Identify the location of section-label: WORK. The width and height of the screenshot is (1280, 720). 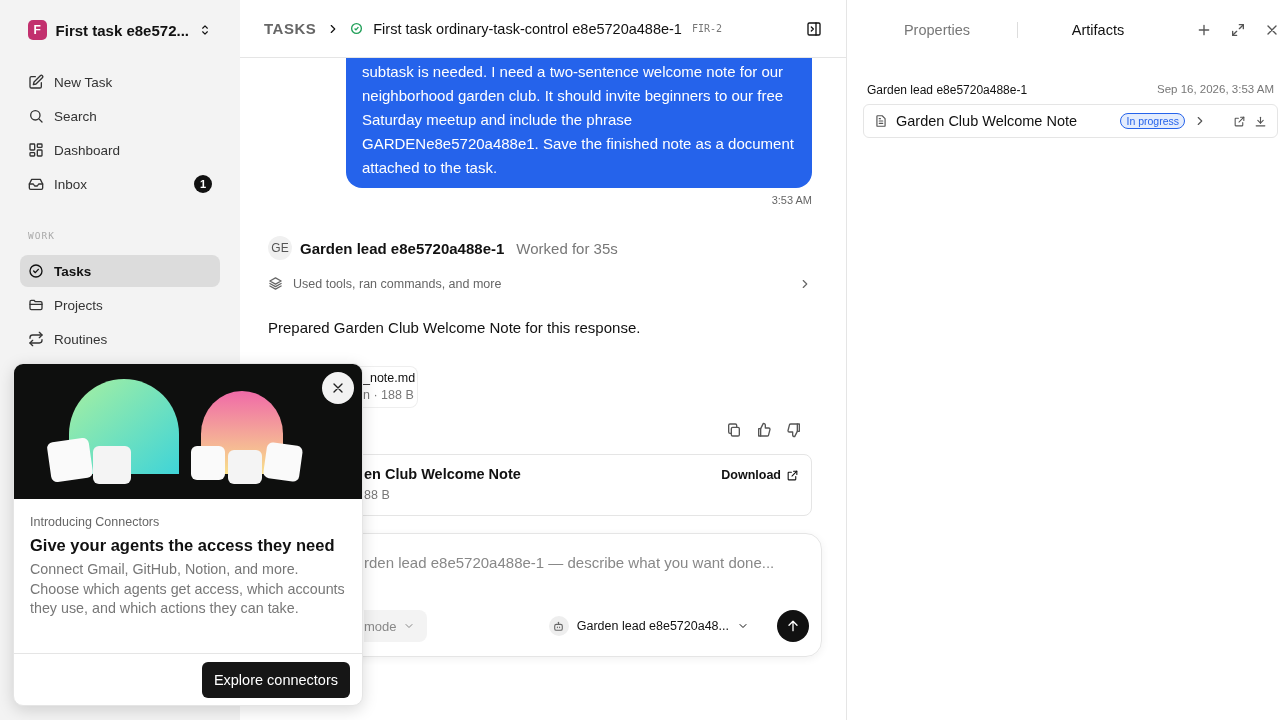
(42, 235).